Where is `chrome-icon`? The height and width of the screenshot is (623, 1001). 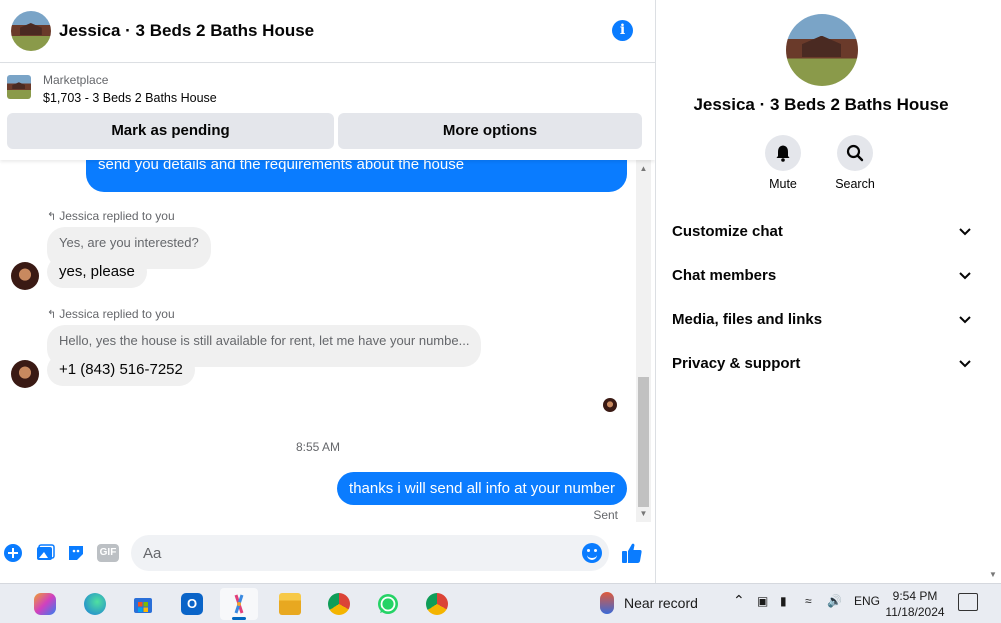
chrome-icon is located at coordinates (339, 604).